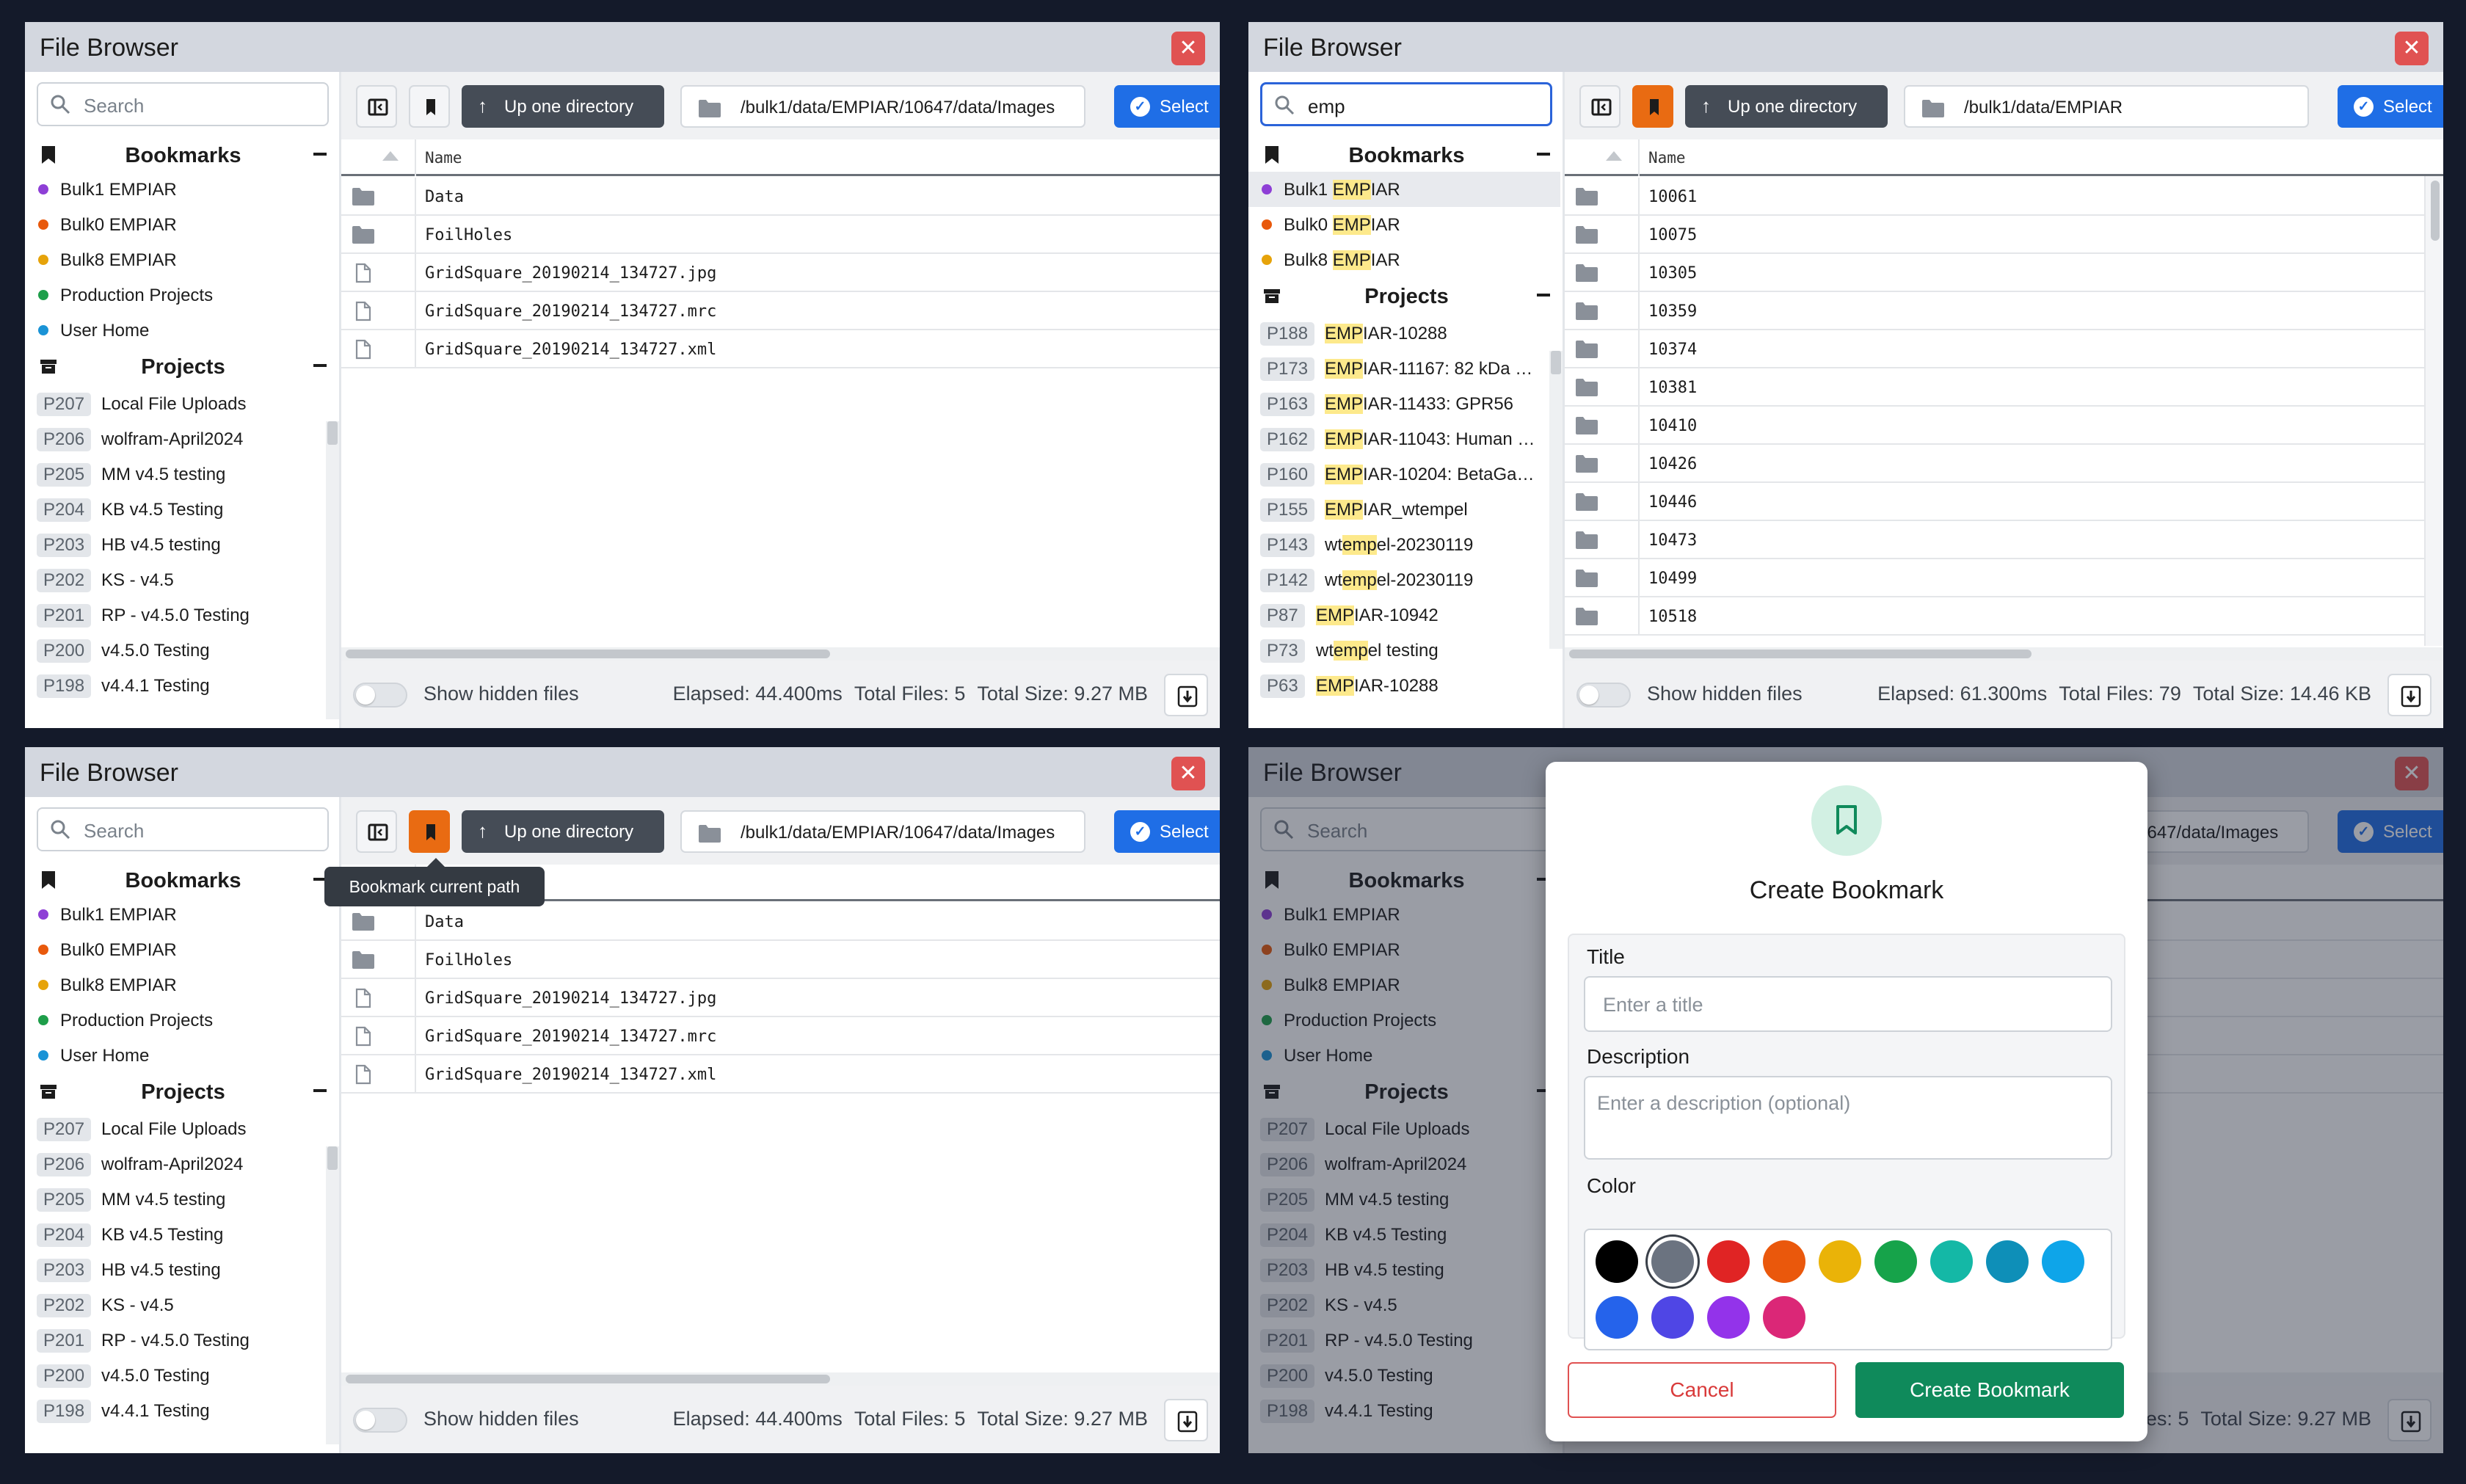 This screenshot has height=1484, width=2466. What do you see at coordinates (175, 1340) in the screenshot?
I see `project-item: P201 RP - v4.5.0 Testing` at bounding box center [175, 1340].